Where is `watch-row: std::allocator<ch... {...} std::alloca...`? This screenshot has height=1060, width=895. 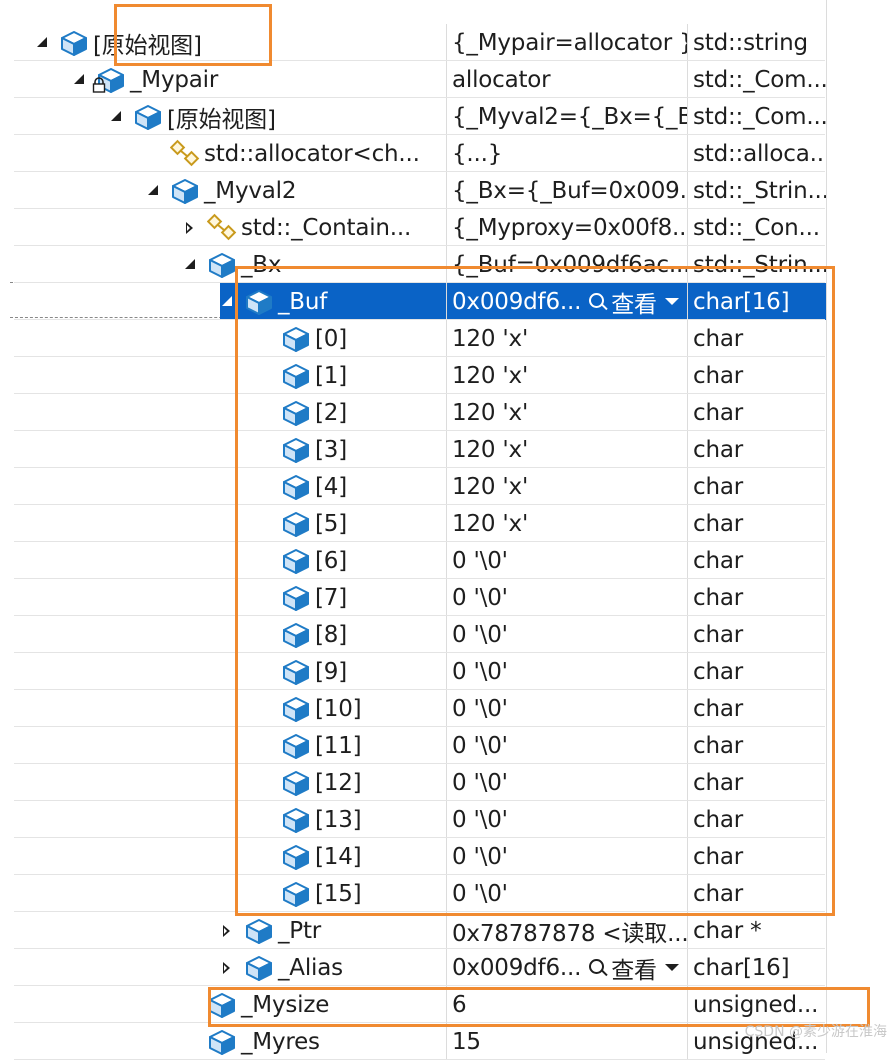 watch-row: std::allocator<ch... {...} std::alloca... is located at coordinates (447, 153).